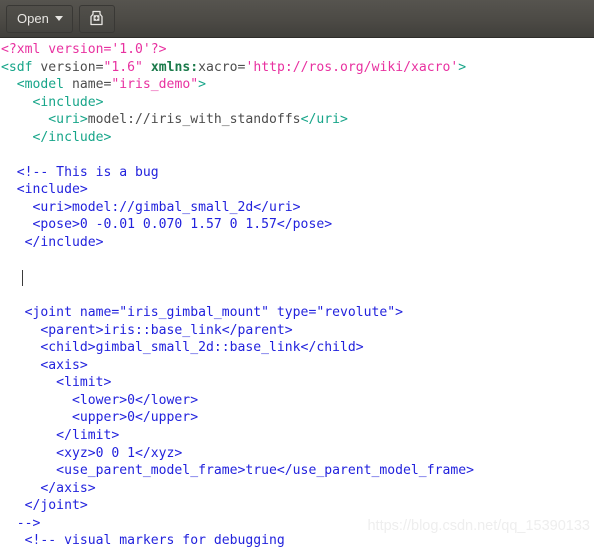 The image size is (594, 551). Describe the element at coordinates (22, 278) in the screenshot. I see `text-cursor` at that location.